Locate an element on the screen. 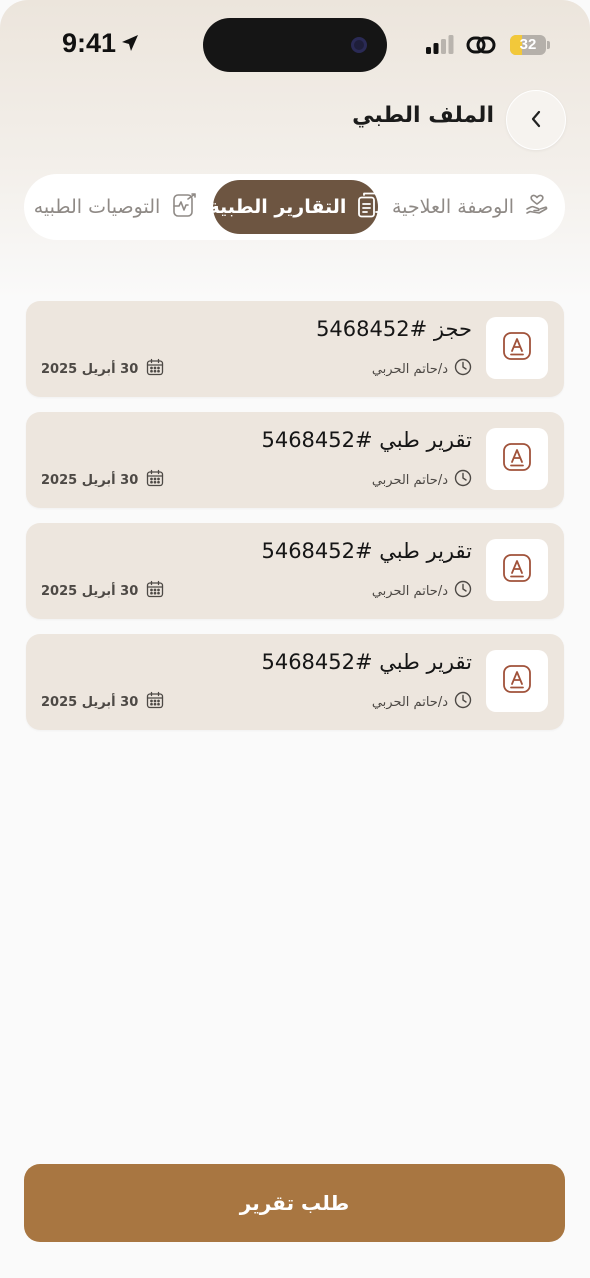 The image size is (590, 1278). battery-percentage: 32 is located at coordinates (528, 44).